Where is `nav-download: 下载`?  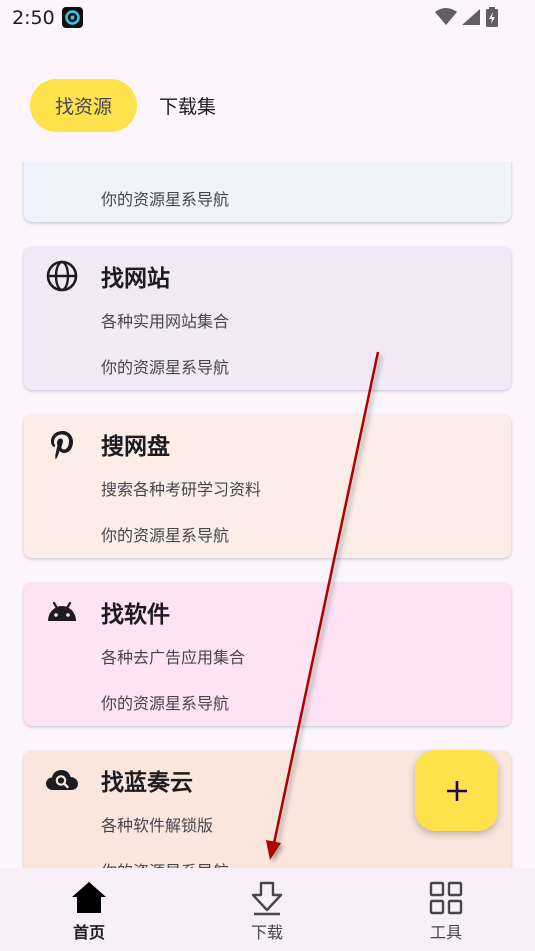
nav-download: 下载 is located at coordinates (267, 909).